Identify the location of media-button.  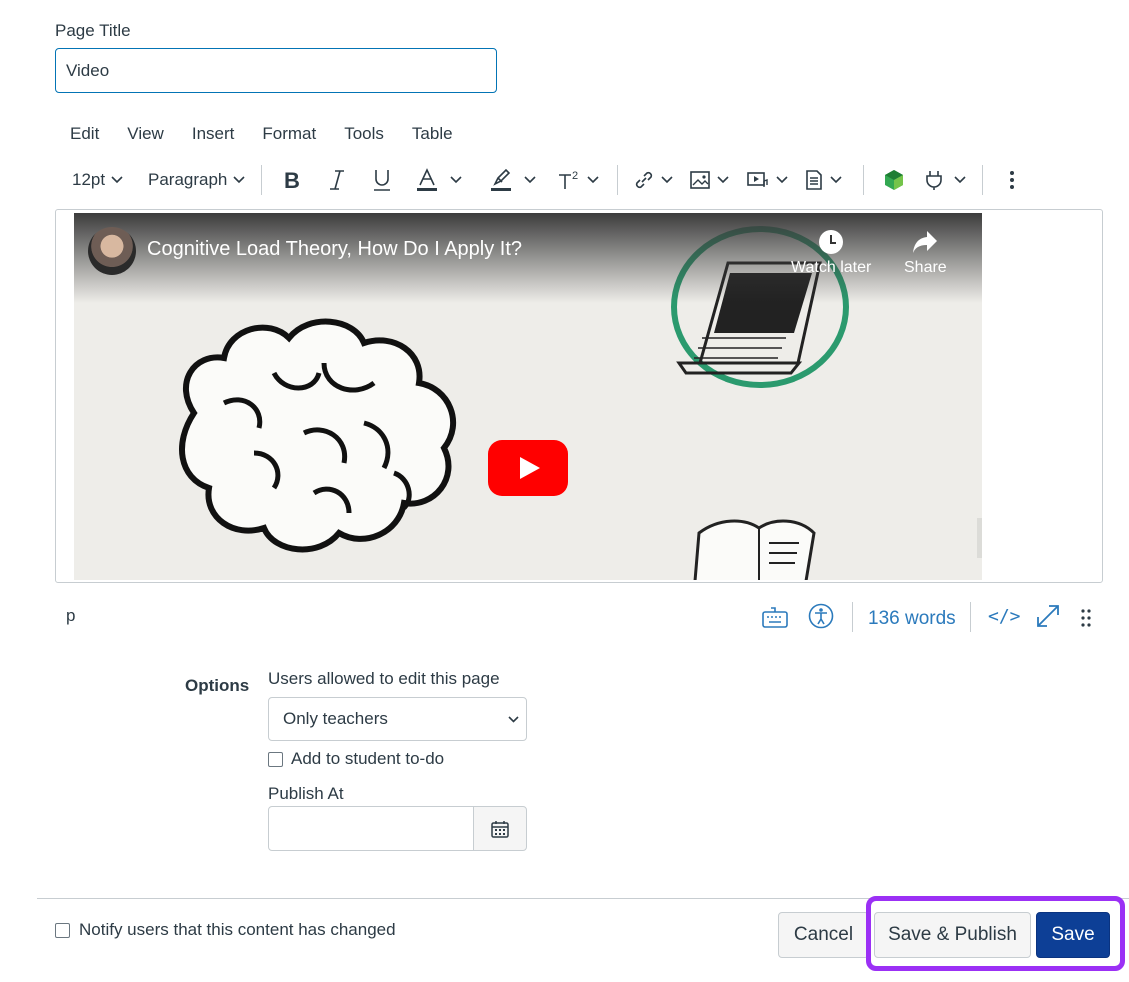
(767, 180).